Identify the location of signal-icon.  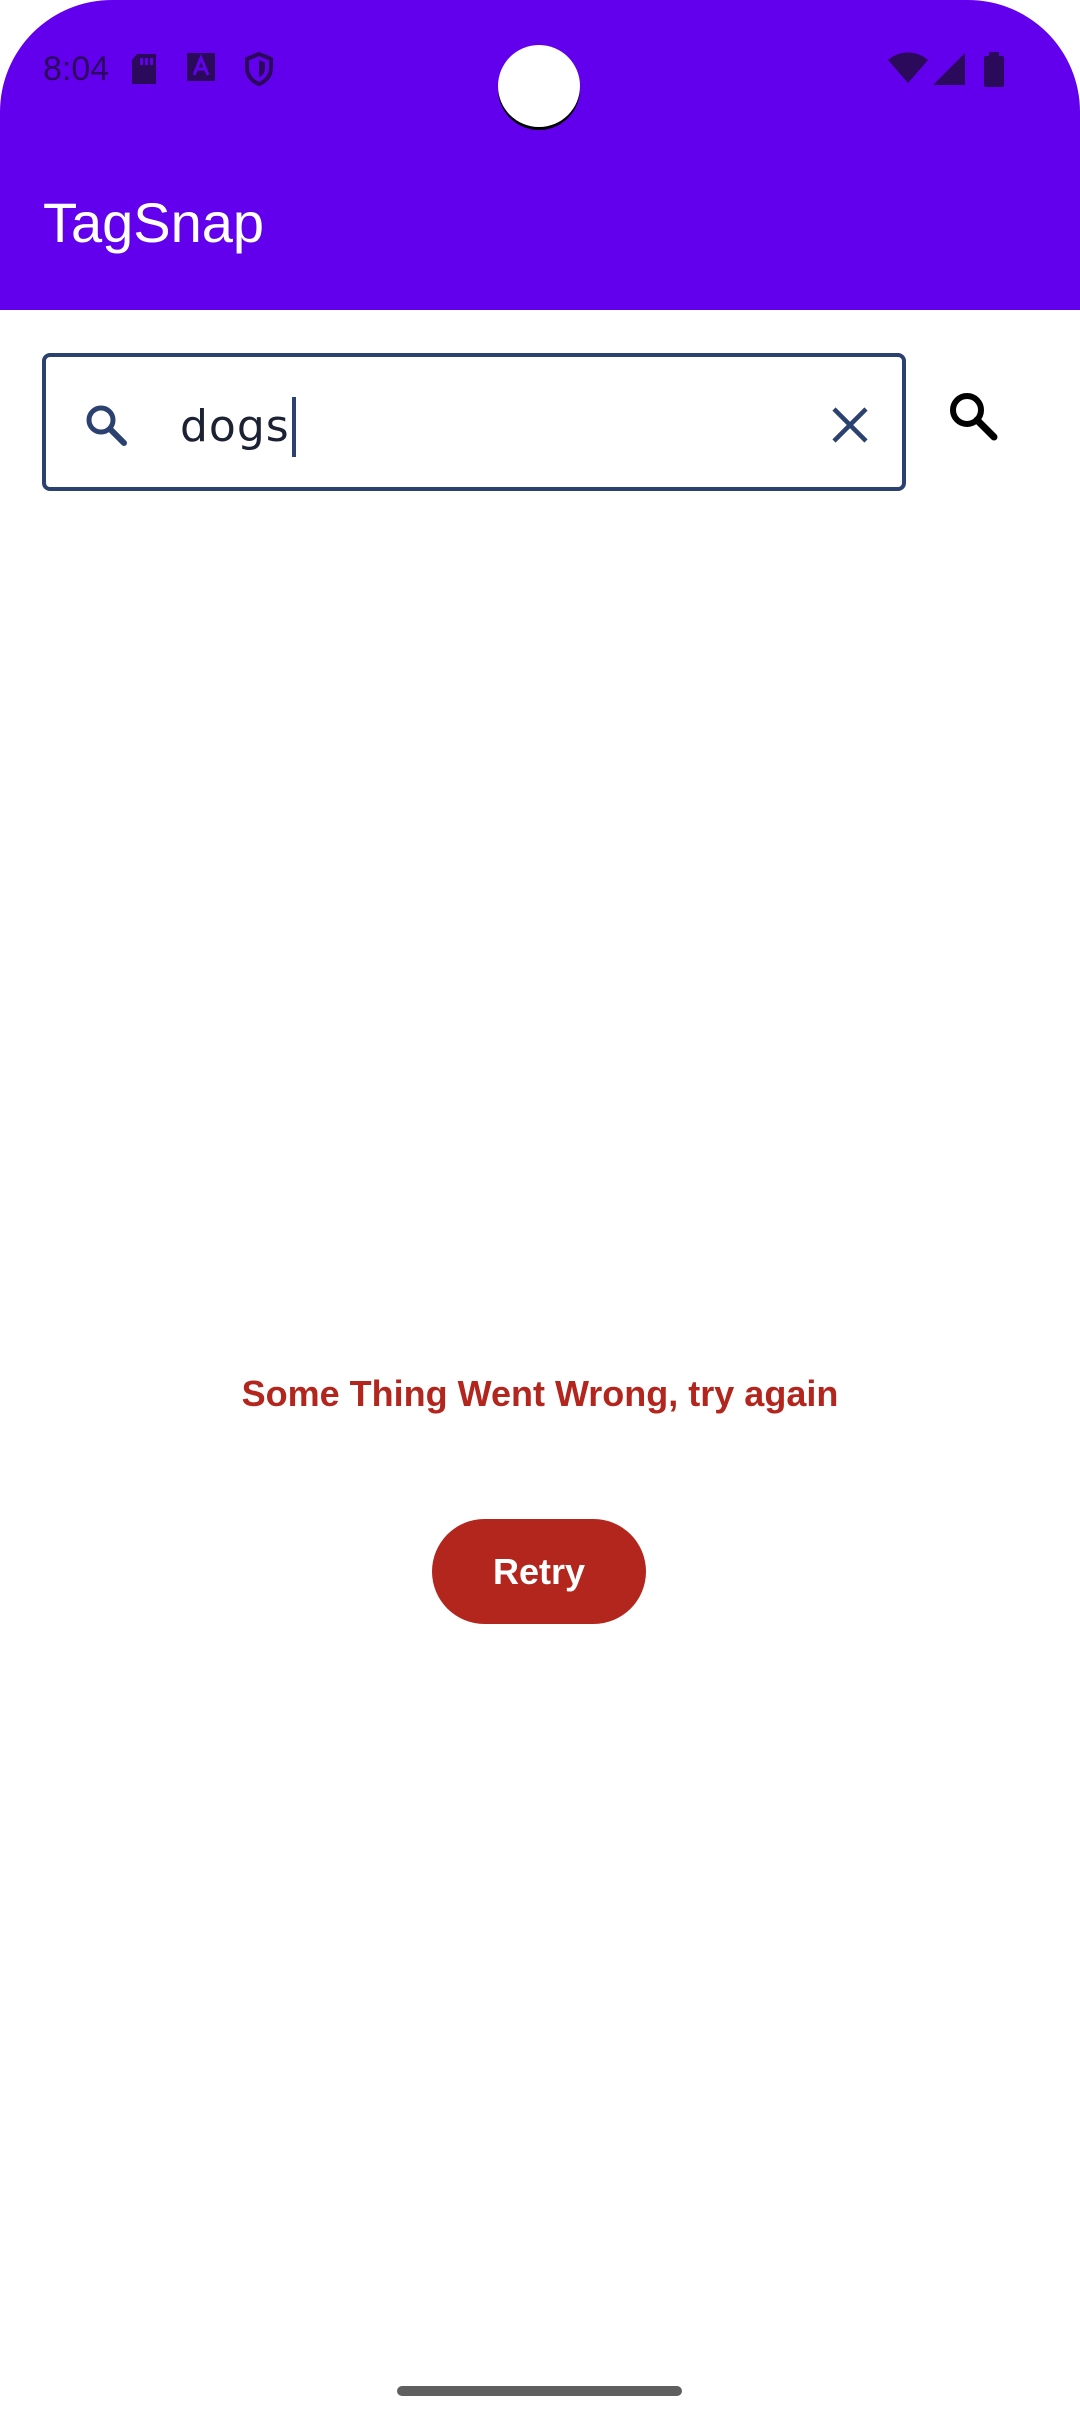
(949, 69).